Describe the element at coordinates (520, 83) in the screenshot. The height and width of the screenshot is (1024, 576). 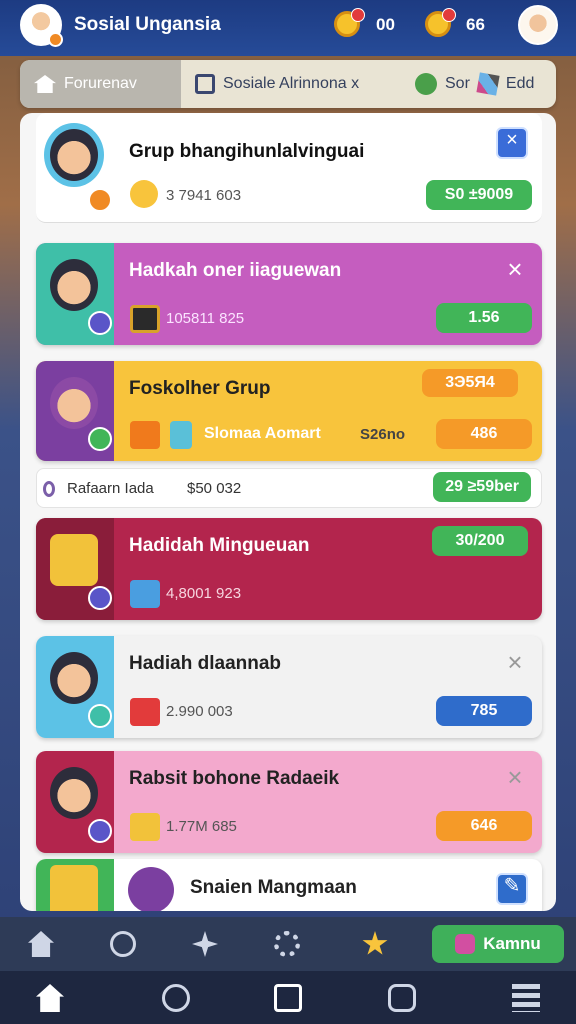
I see `tab-label: Edd` at that location.